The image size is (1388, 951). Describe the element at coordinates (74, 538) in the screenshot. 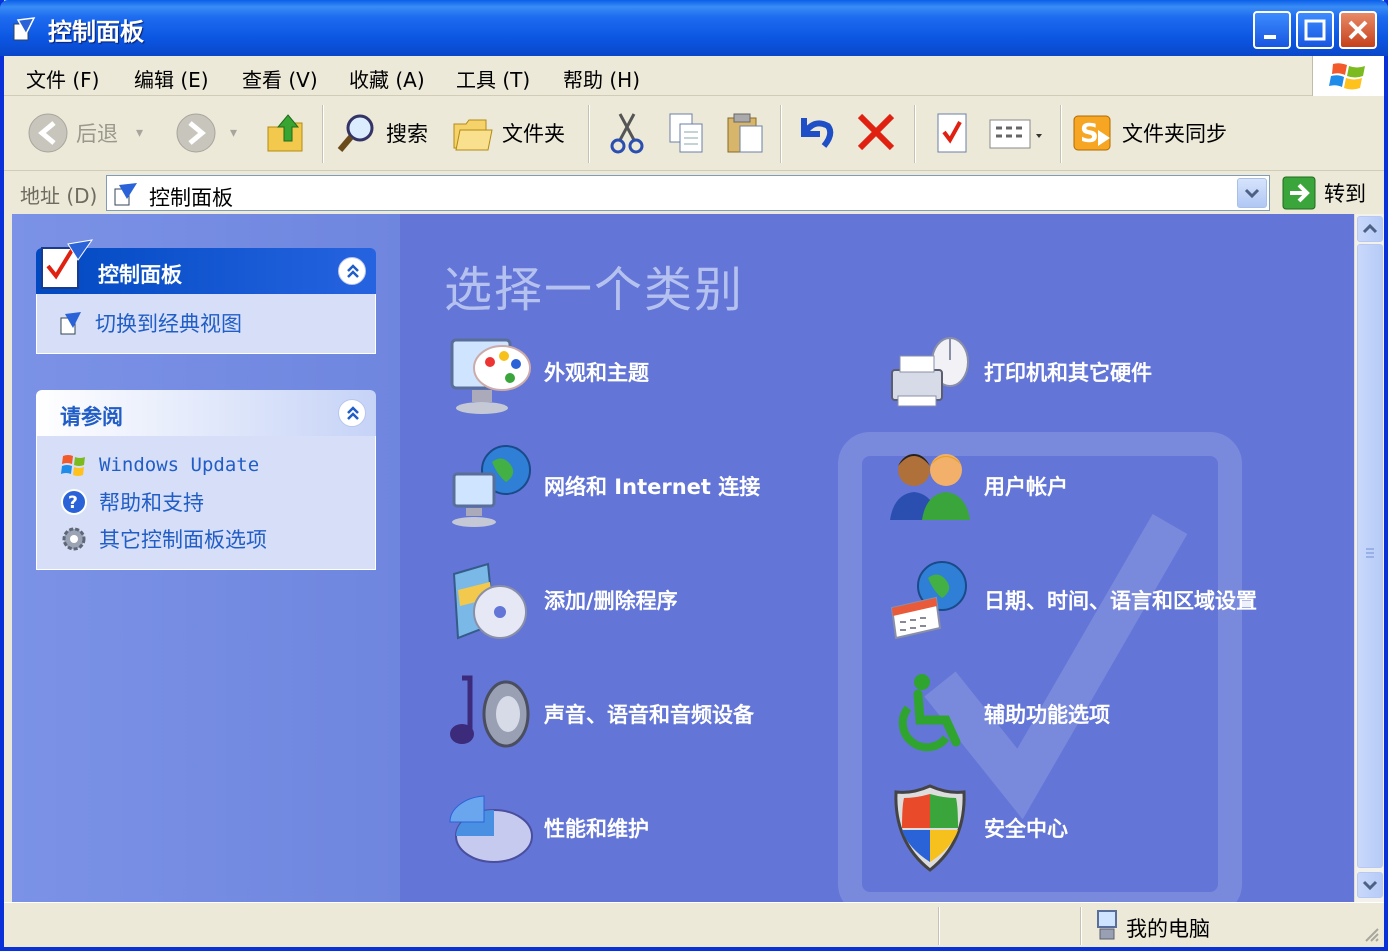

I see `gear-icon` at that location.